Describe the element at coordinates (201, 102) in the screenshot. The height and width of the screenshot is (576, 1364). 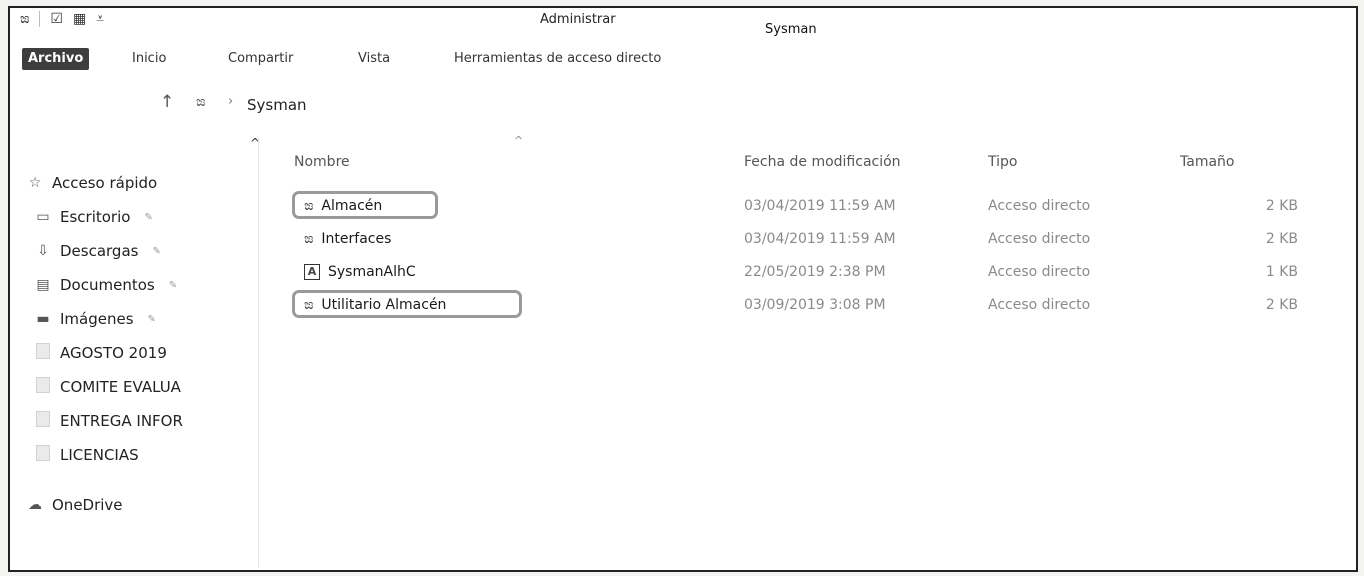
I see `location-icon: ಙ` at that location.